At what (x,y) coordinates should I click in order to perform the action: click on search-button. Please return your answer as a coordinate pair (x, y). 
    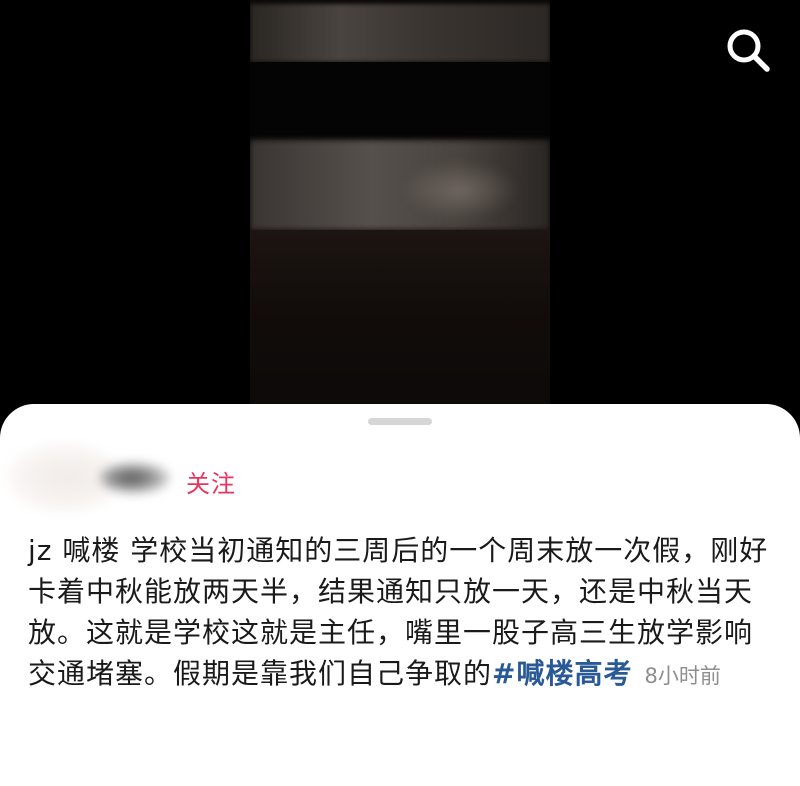
    Looking at the image, I should click on (748, 50).